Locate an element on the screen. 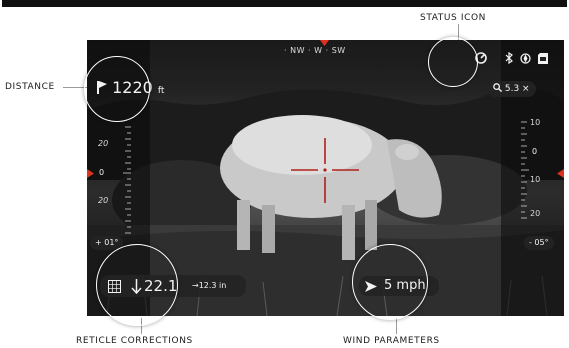 The image size is (569, 348). zoom-value: 5.3 × is located at coordinates (517, 89).